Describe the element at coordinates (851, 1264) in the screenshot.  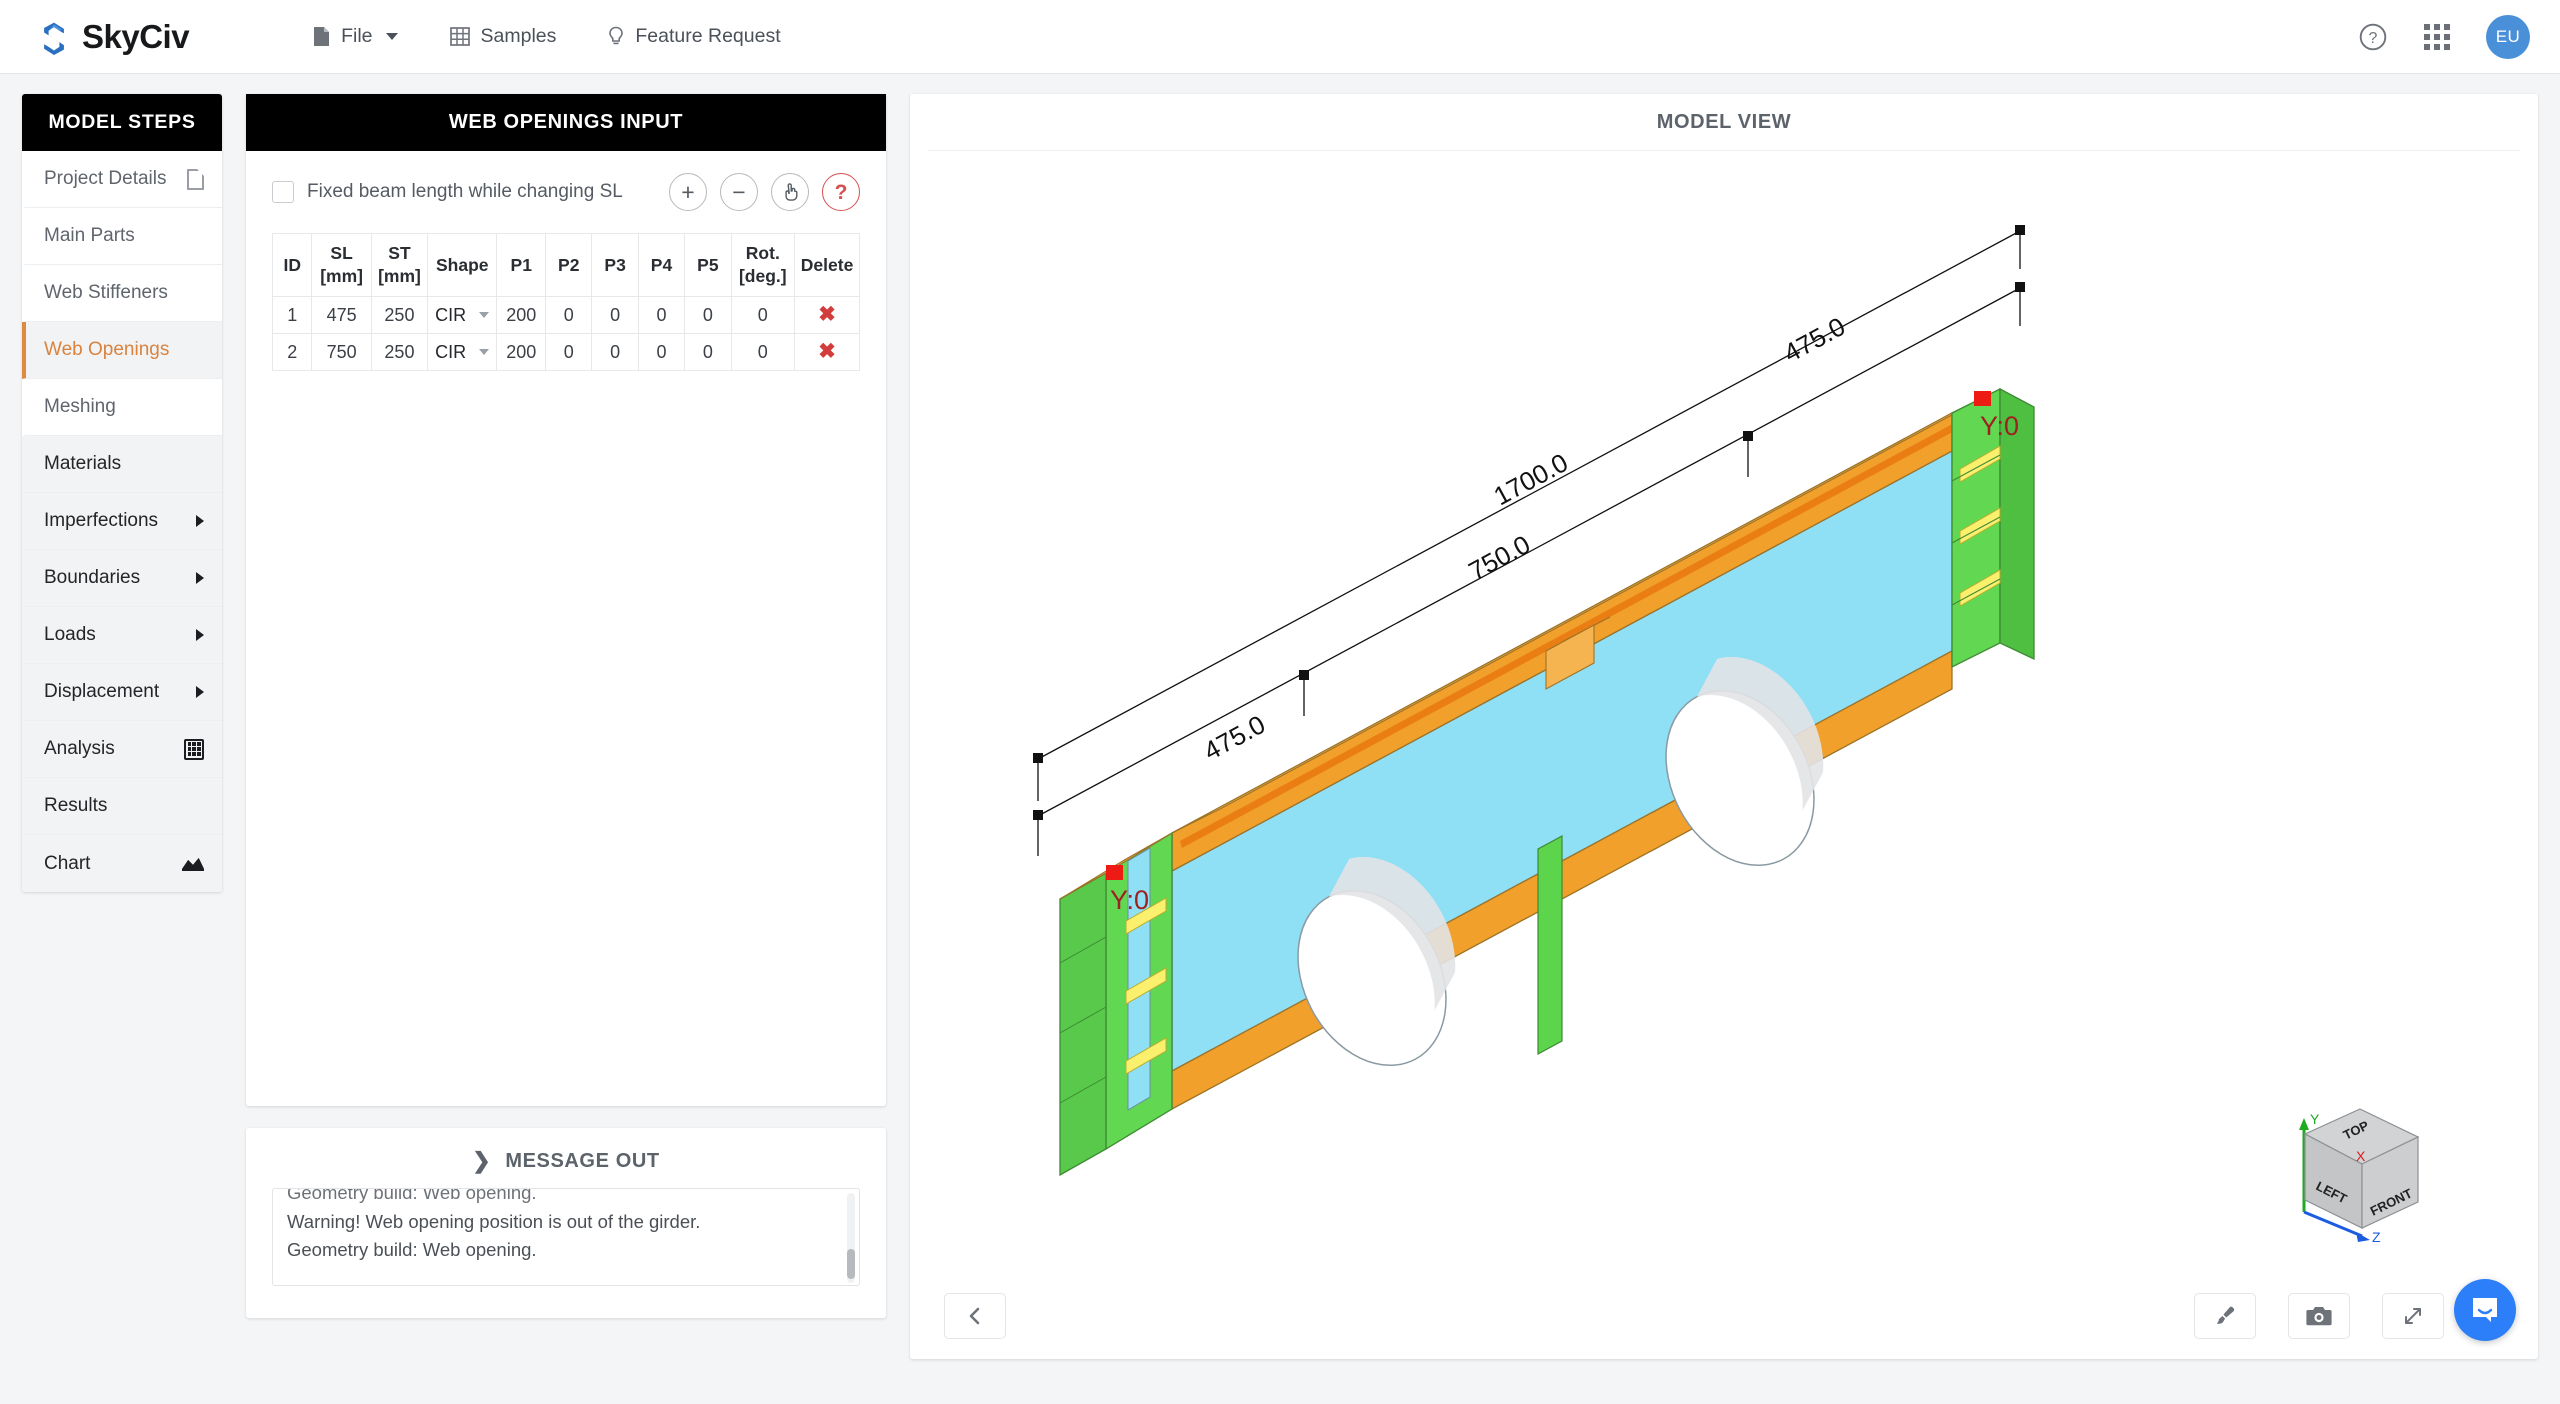
I see `message-scrollbar-thumb` at that location.